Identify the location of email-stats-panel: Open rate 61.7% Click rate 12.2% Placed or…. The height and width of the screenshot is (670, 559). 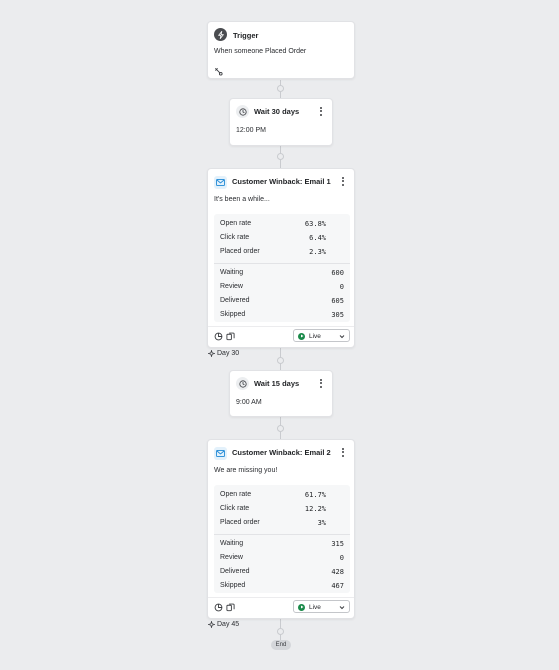
(282, 539).